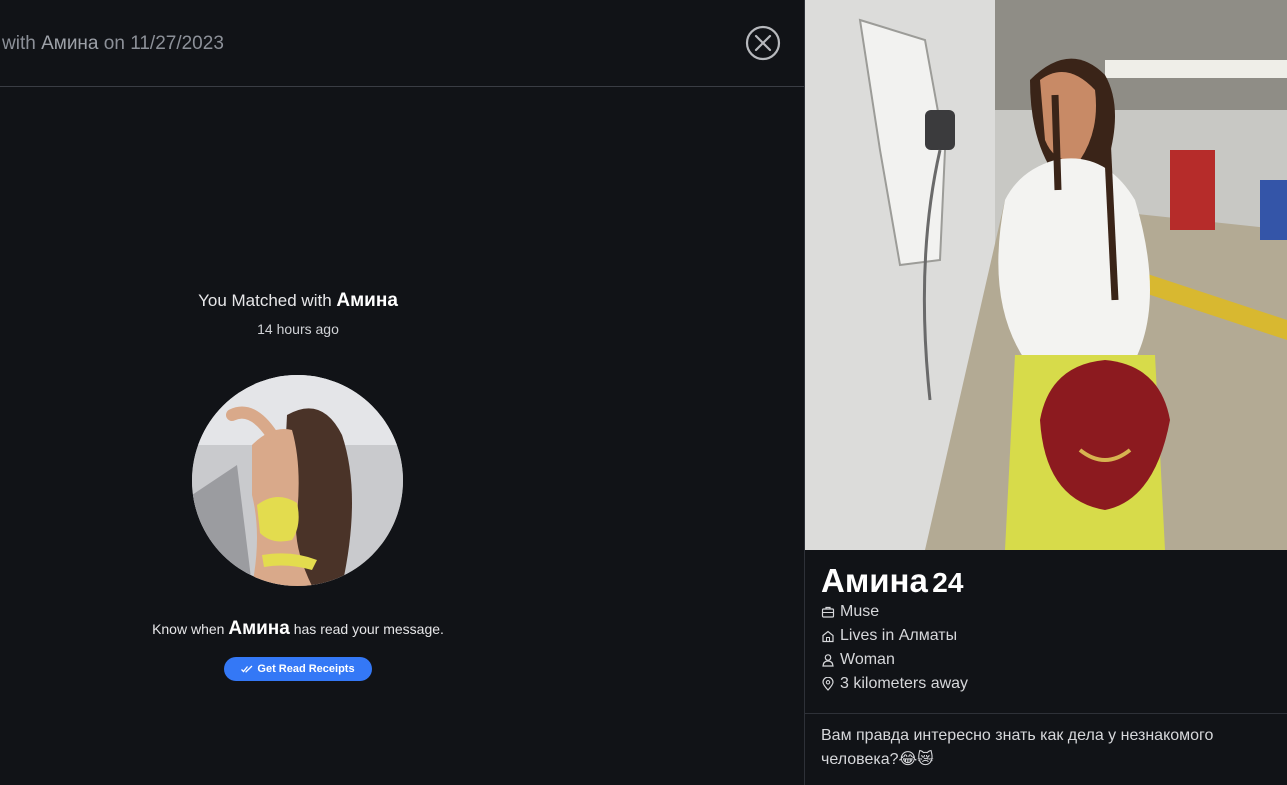 Image resolution: width=1287 pixels, height=785 pixels. I want to click on profile-age: 24, so click(948, 582).